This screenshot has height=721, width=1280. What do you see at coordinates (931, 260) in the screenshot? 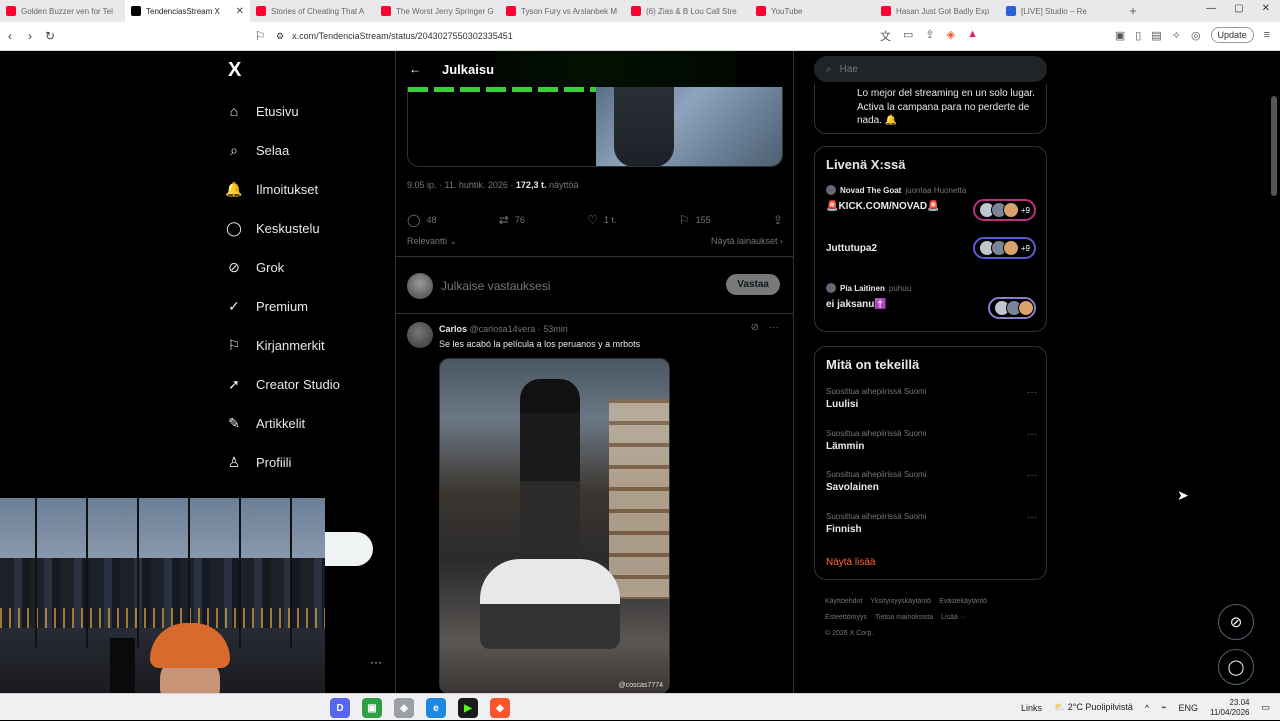
I see `live-space-item: Juttutupa2 +9` at bounding box center [931, 260].